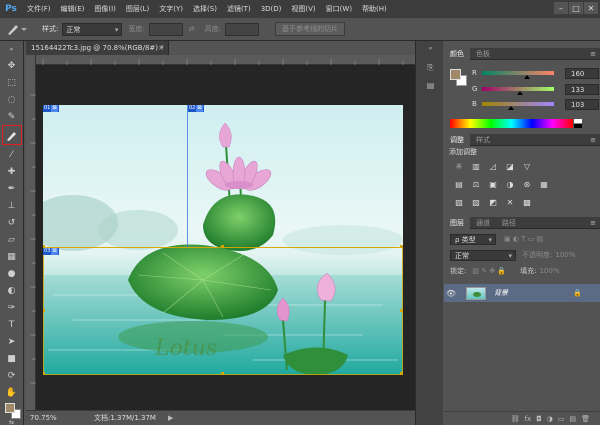 The image size is (600, 425). I want to click on photo-filter-icon: ◑, so click(510, 184).